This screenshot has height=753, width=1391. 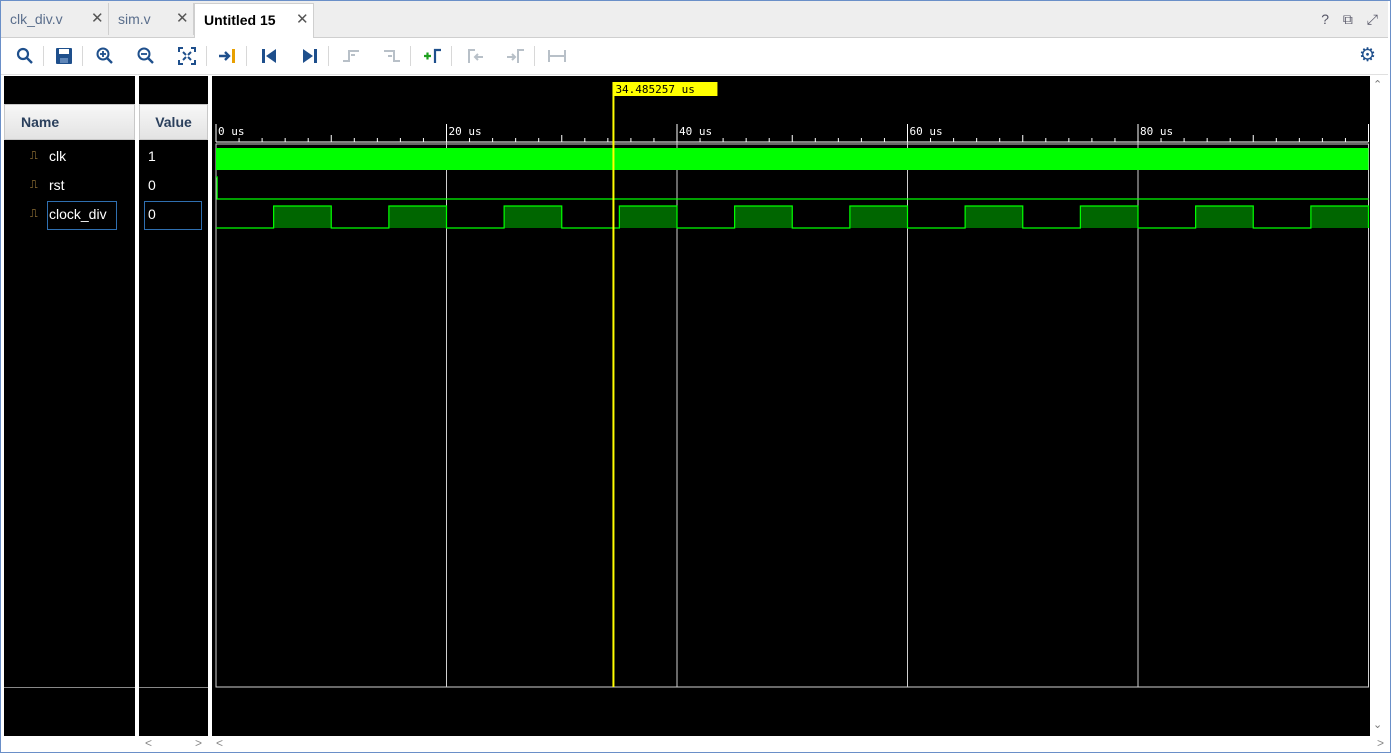 What do you see at coordinates (57, 185) in the screenshot?
I see `signal-name-rst: rst` at bounding box center [57, 185].